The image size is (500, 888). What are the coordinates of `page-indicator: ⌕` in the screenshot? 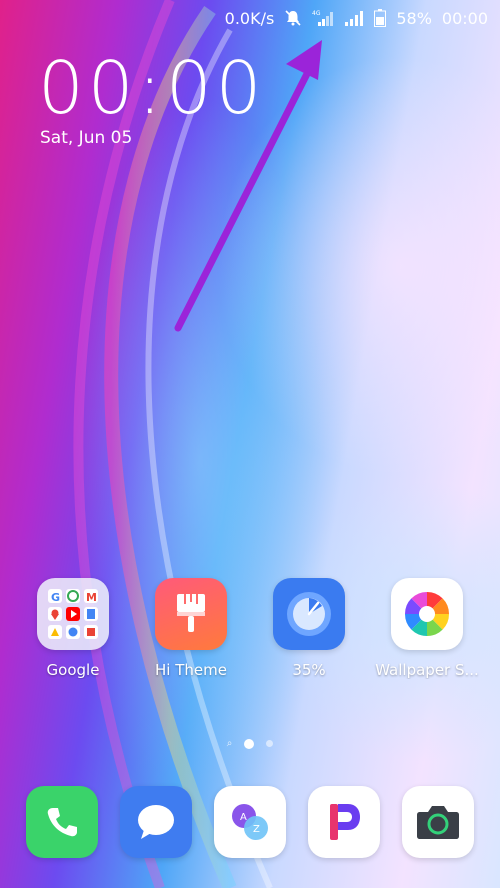 It's located at (250, 743).